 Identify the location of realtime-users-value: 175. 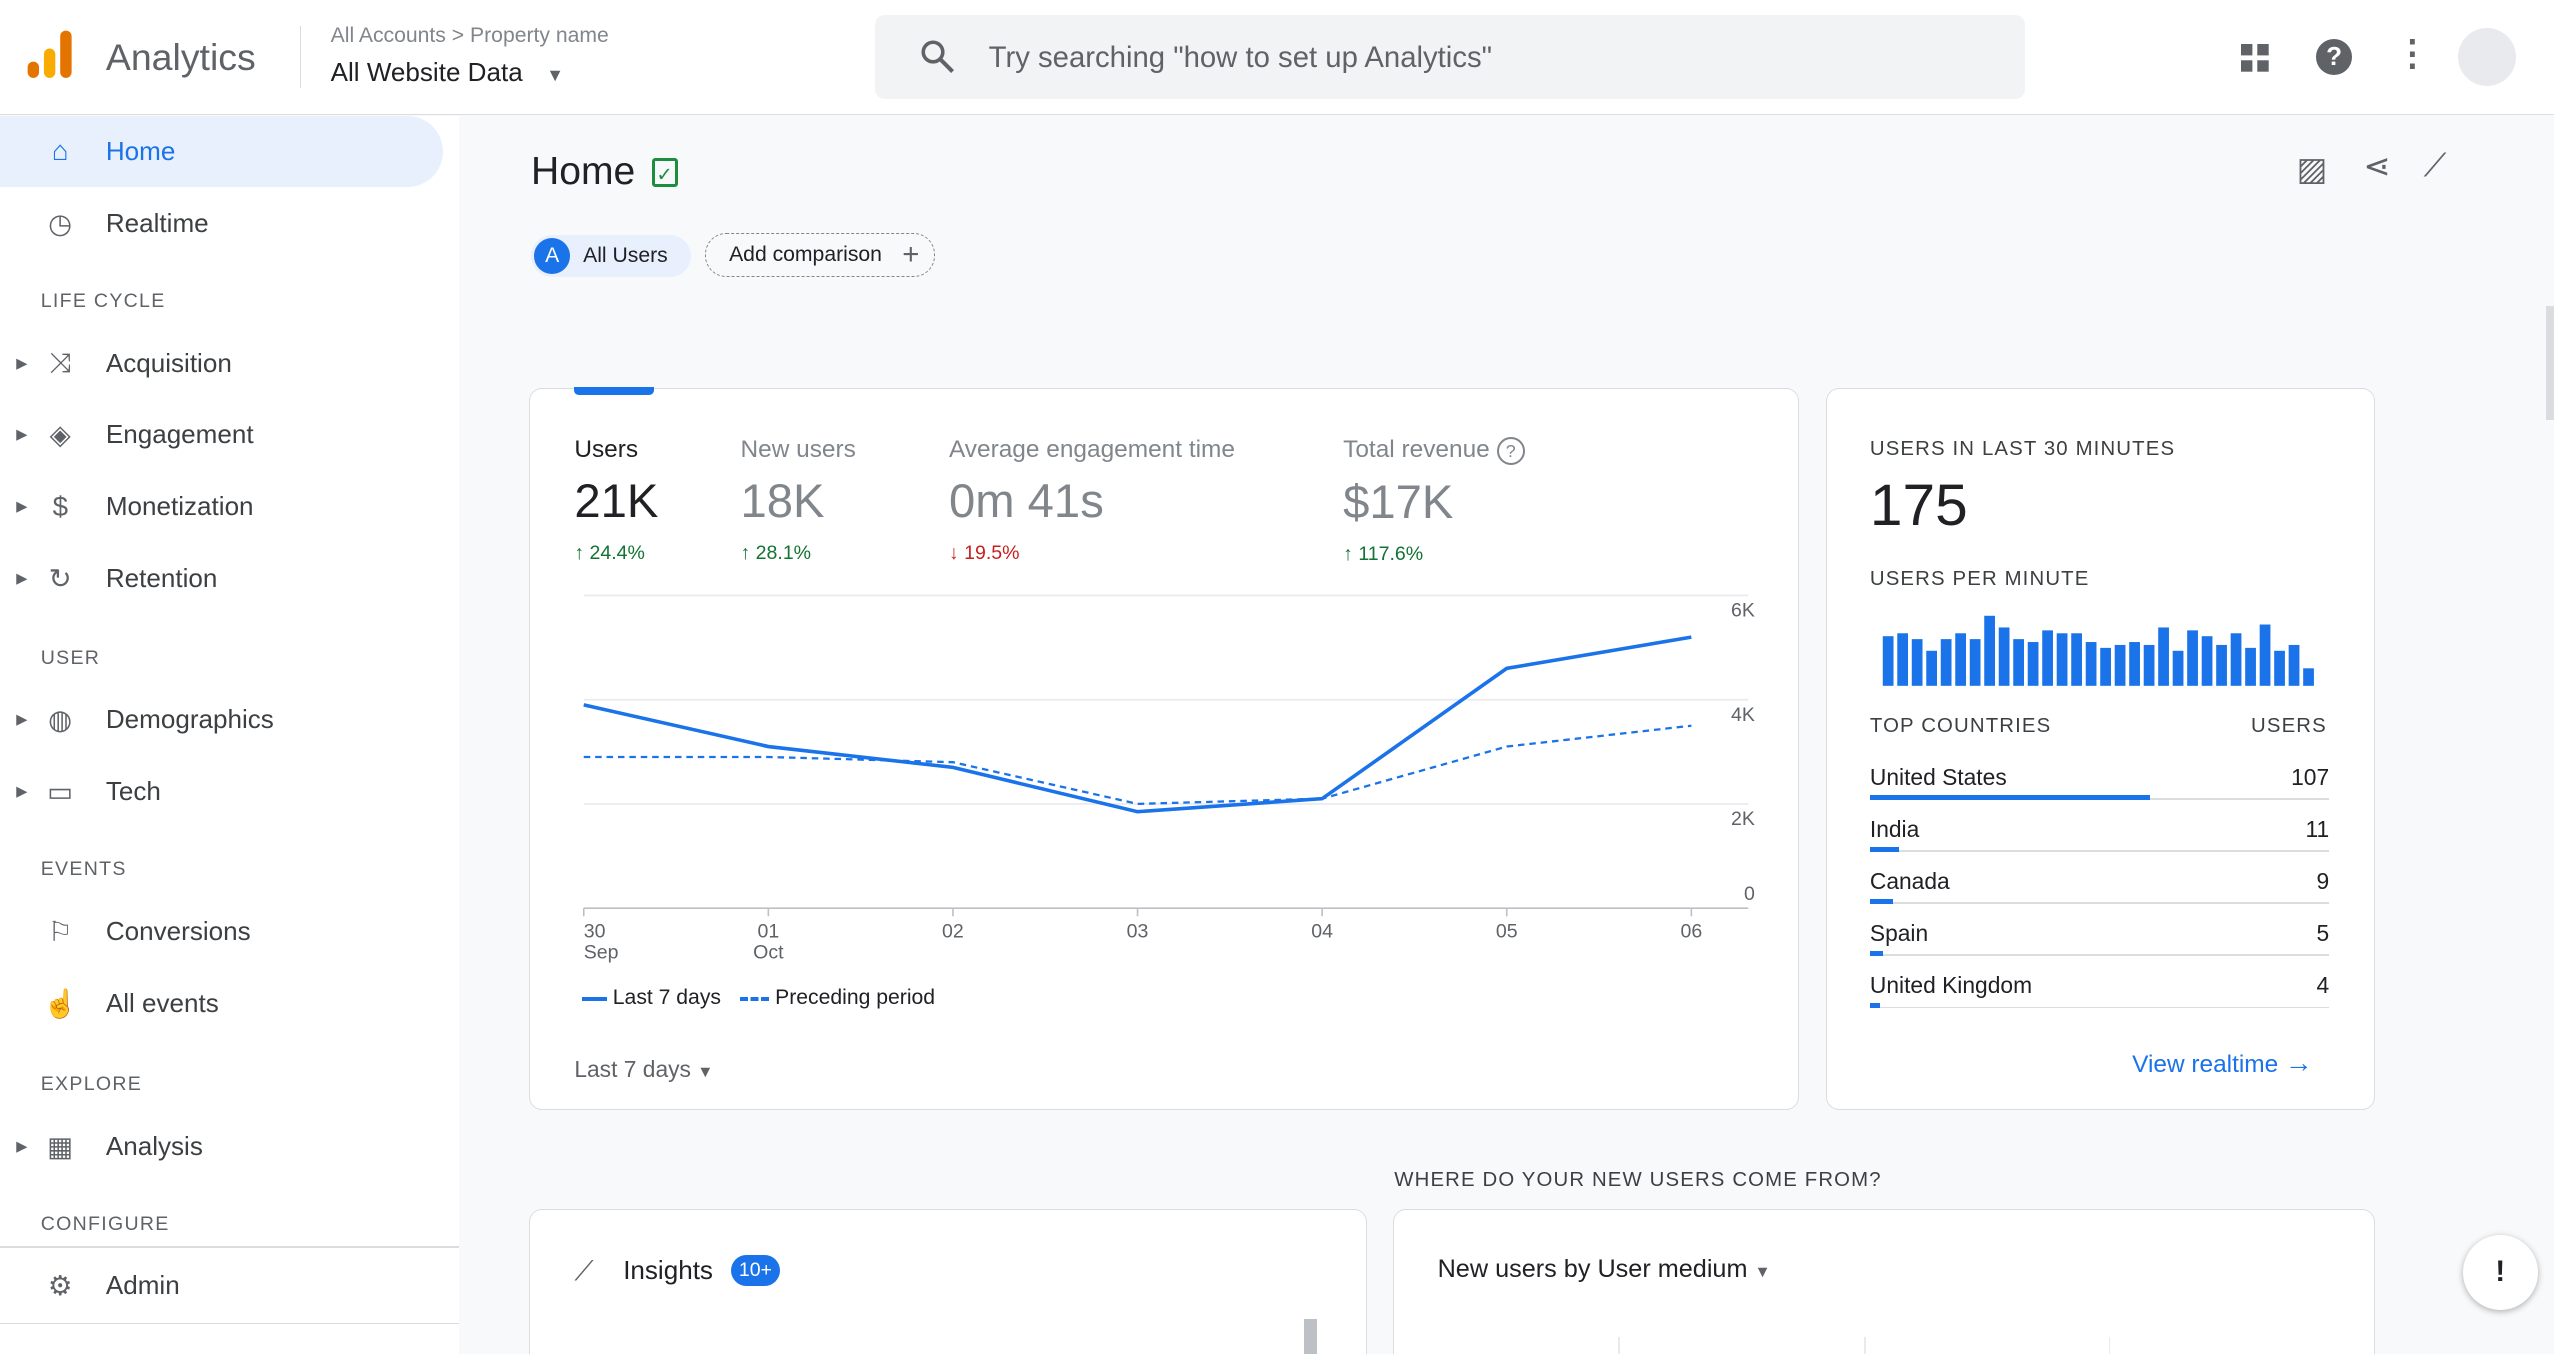
(1918, 506).